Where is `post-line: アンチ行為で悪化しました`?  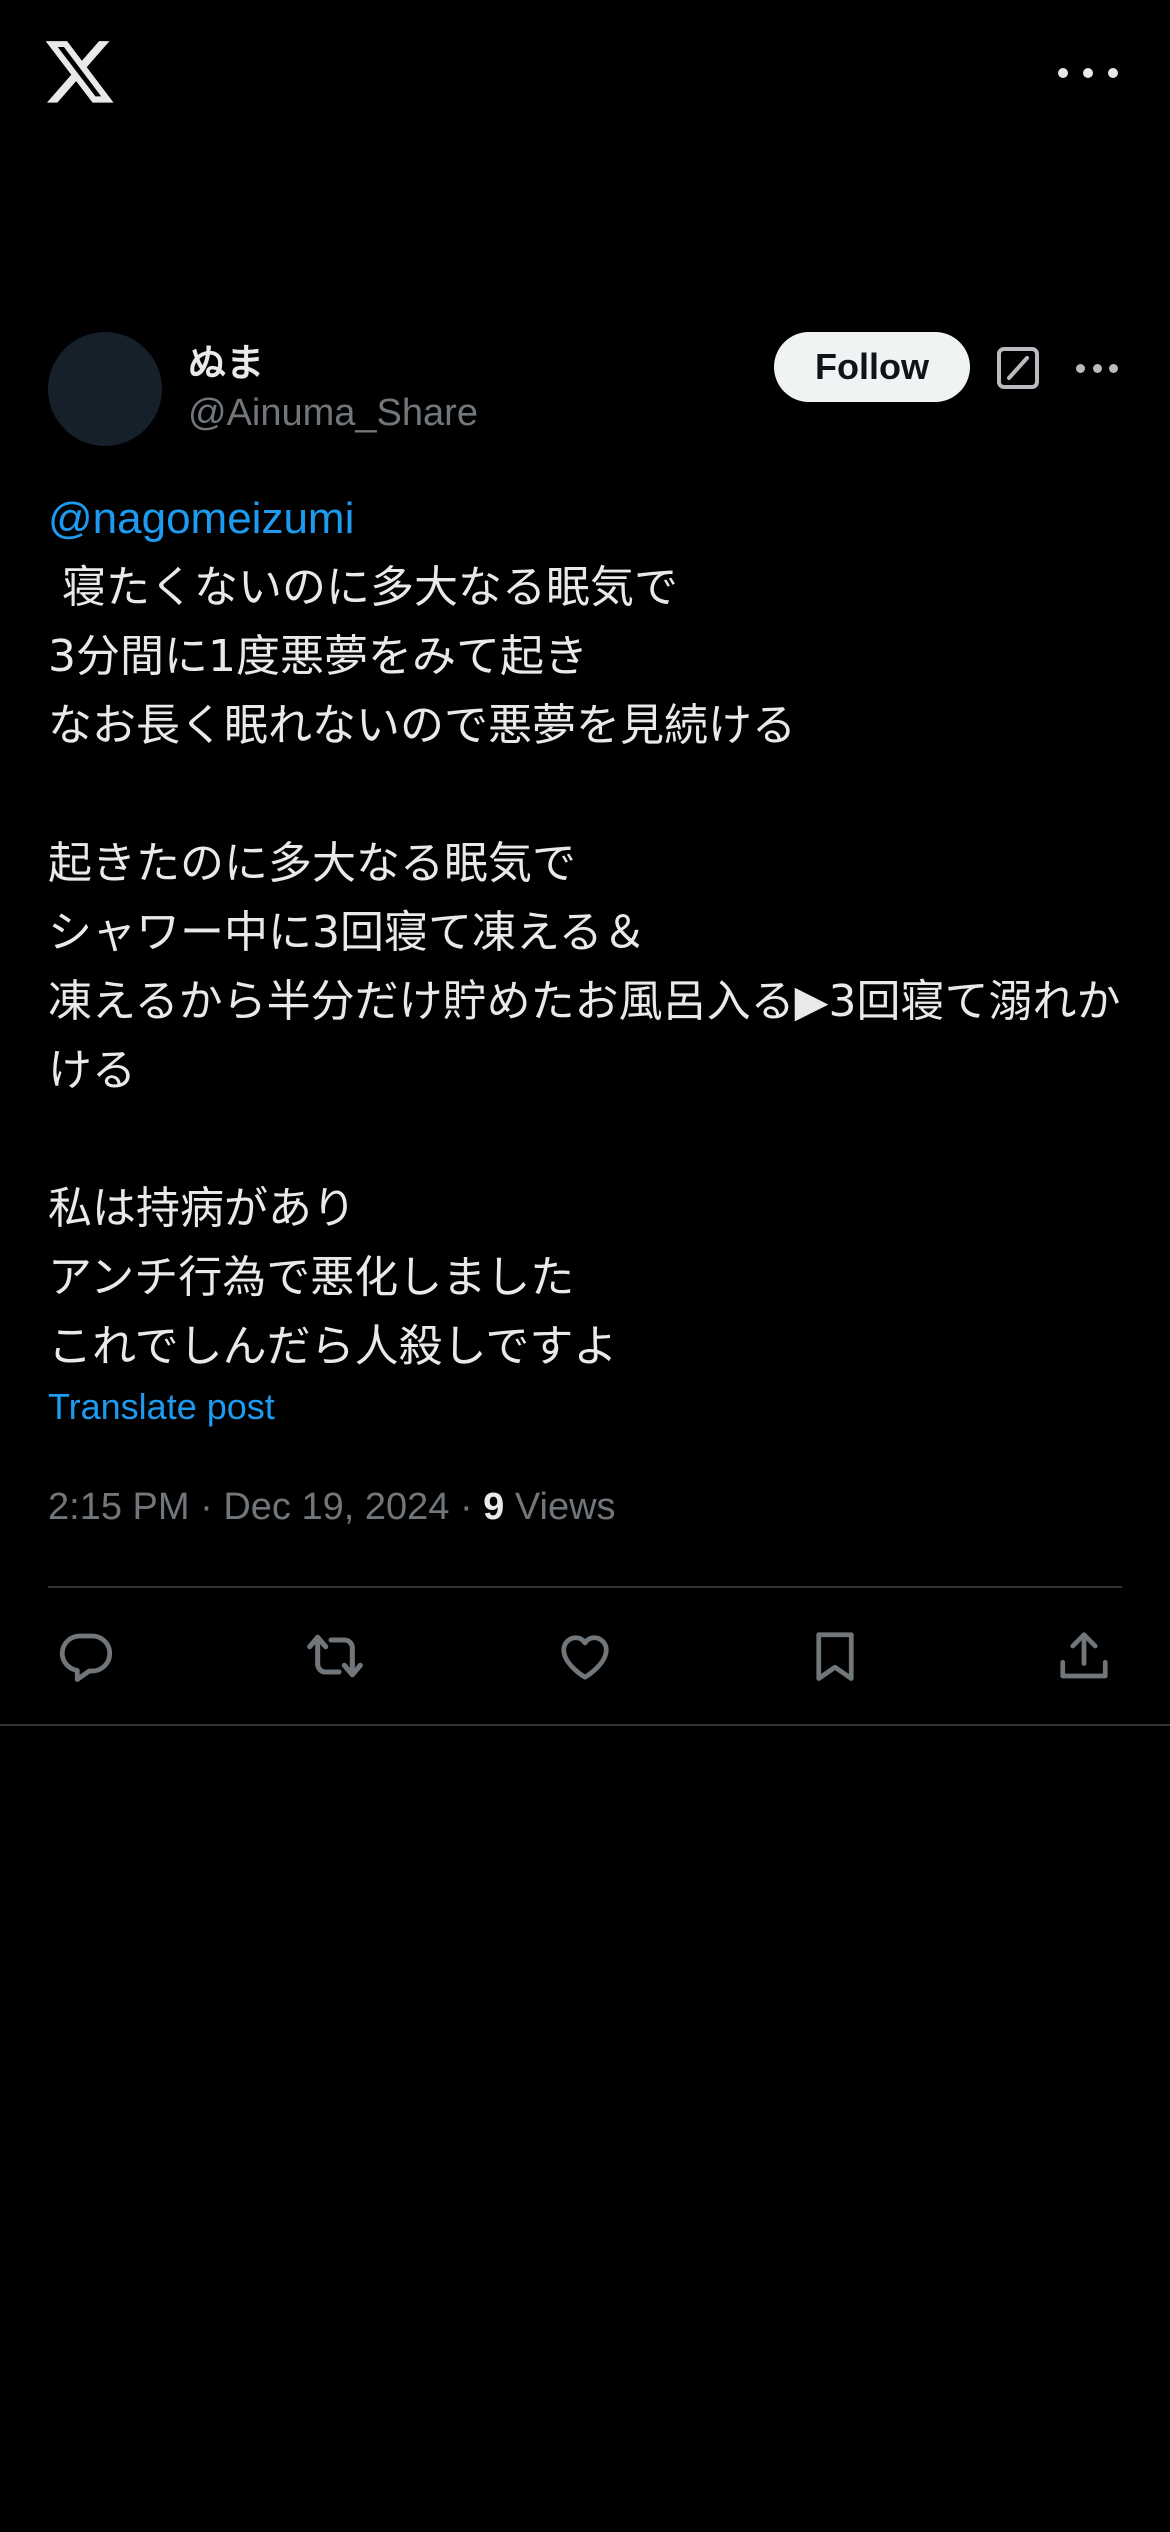 post-line: アンチ行為で悪化しました is located at coordinates (311, 1277).